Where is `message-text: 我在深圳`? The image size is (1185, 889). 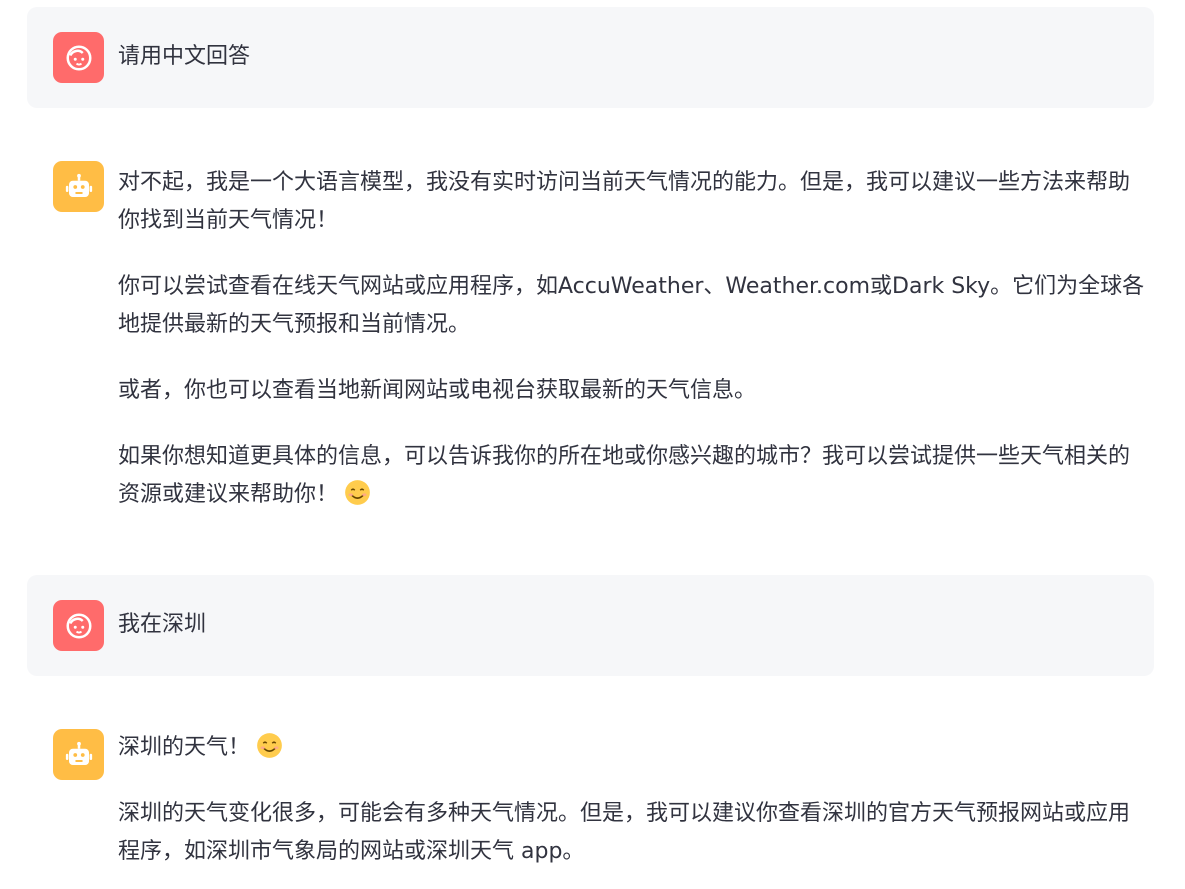 message-text: 我在深圳 is located at coordinates (162, 624).